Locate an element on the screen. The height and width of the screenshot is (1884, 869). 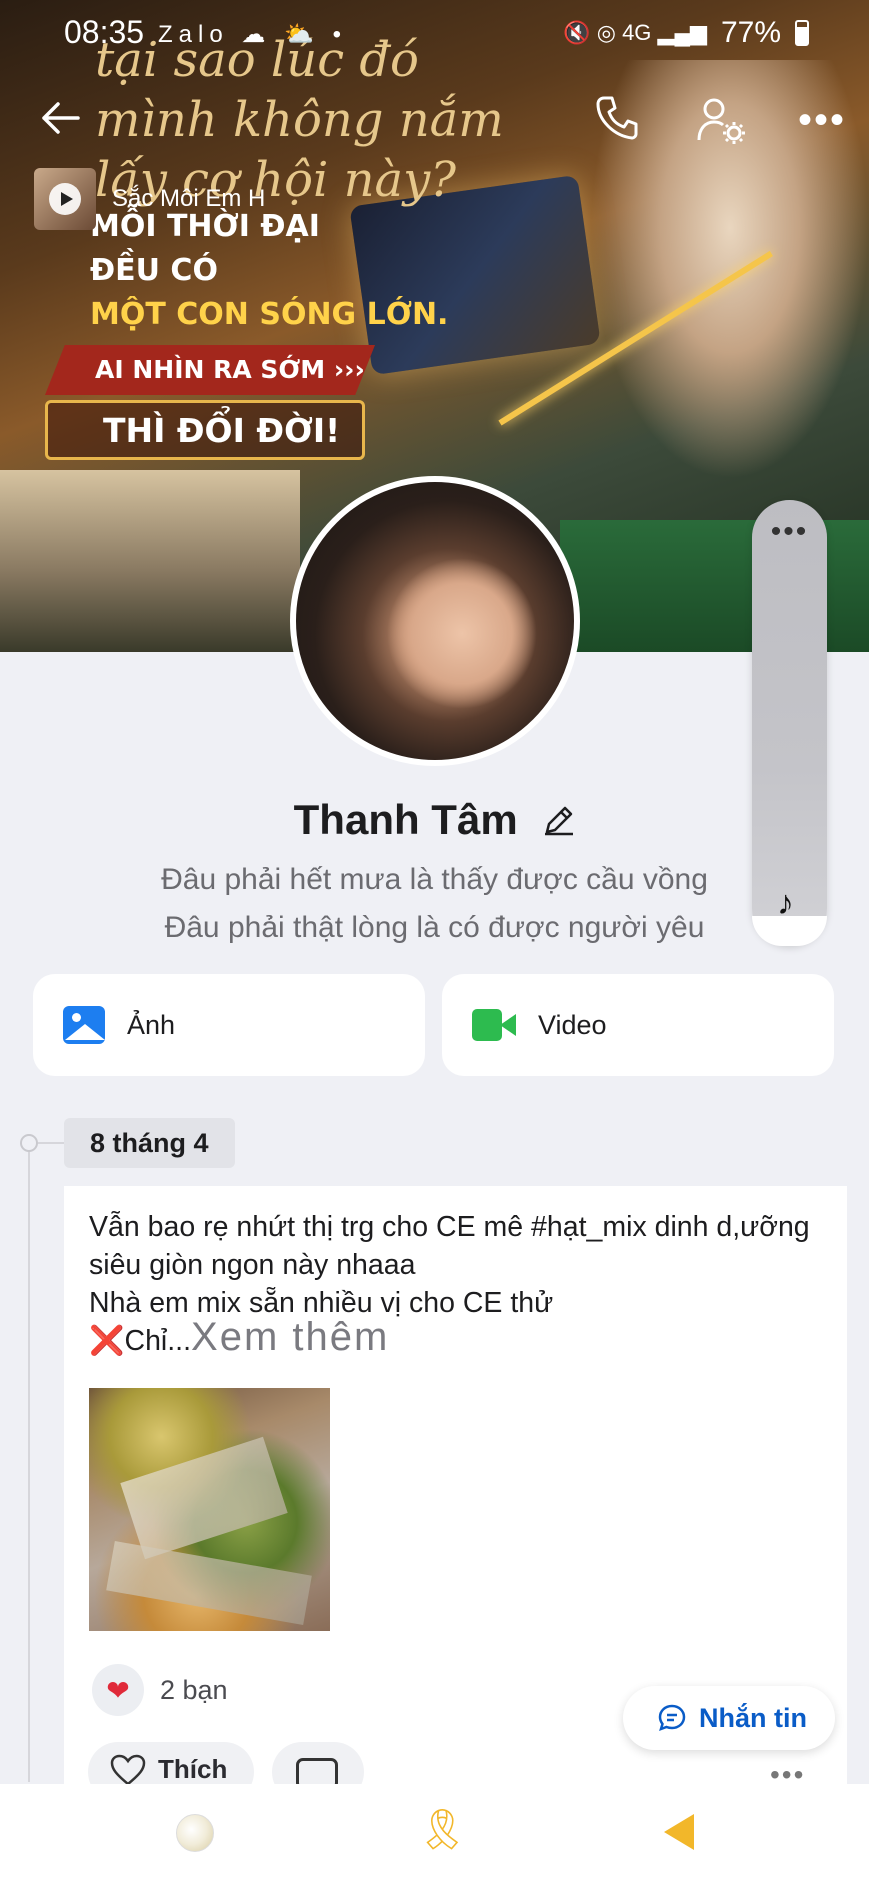
panel-more-icon: ••• is located at coordinates (789, 532).